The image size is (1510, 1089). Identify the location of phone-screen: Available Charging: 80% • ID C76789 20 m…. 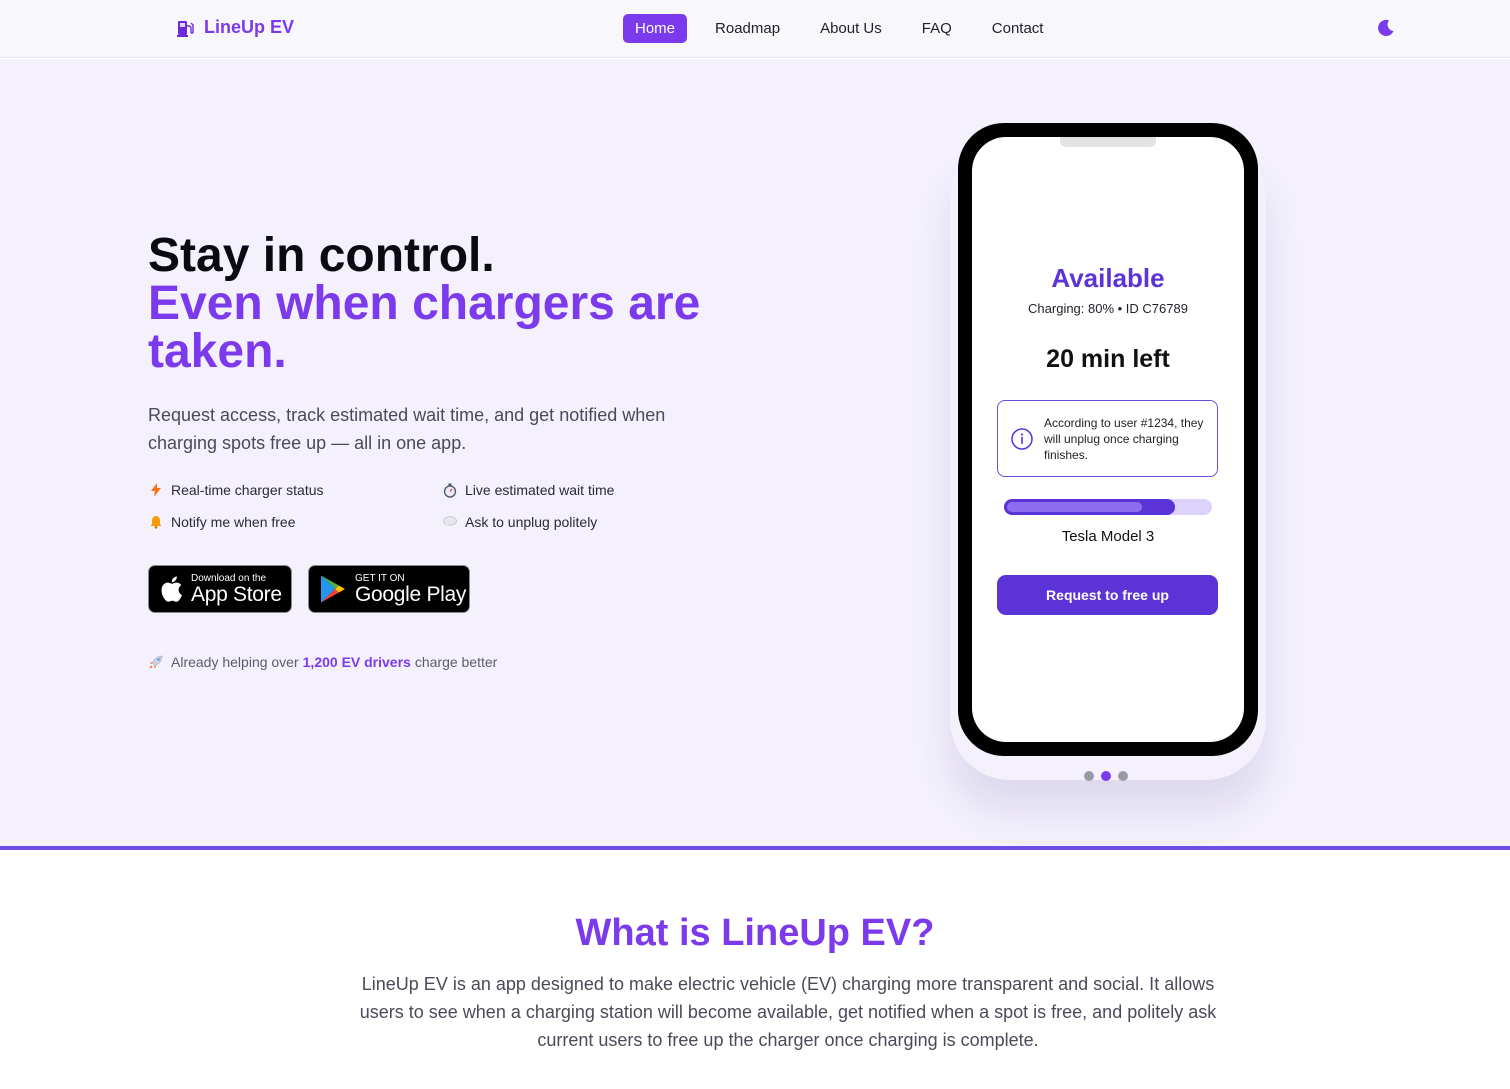
(1108, 439).